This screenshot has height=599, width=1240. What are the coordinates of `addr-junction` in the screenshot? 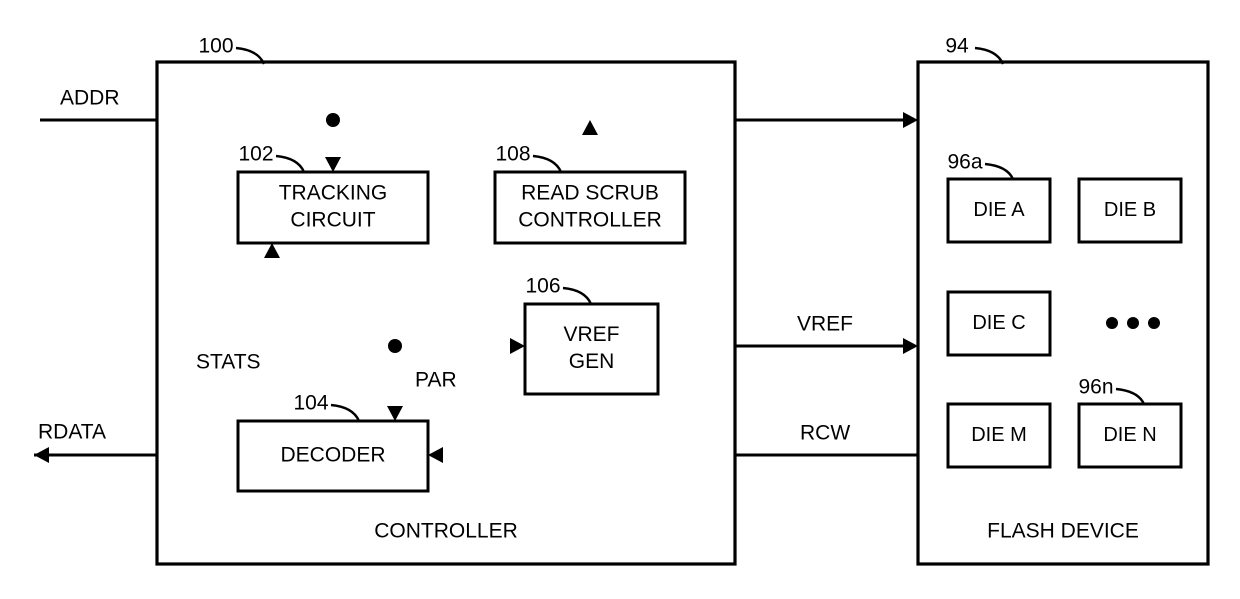 It's located at (333, 120).